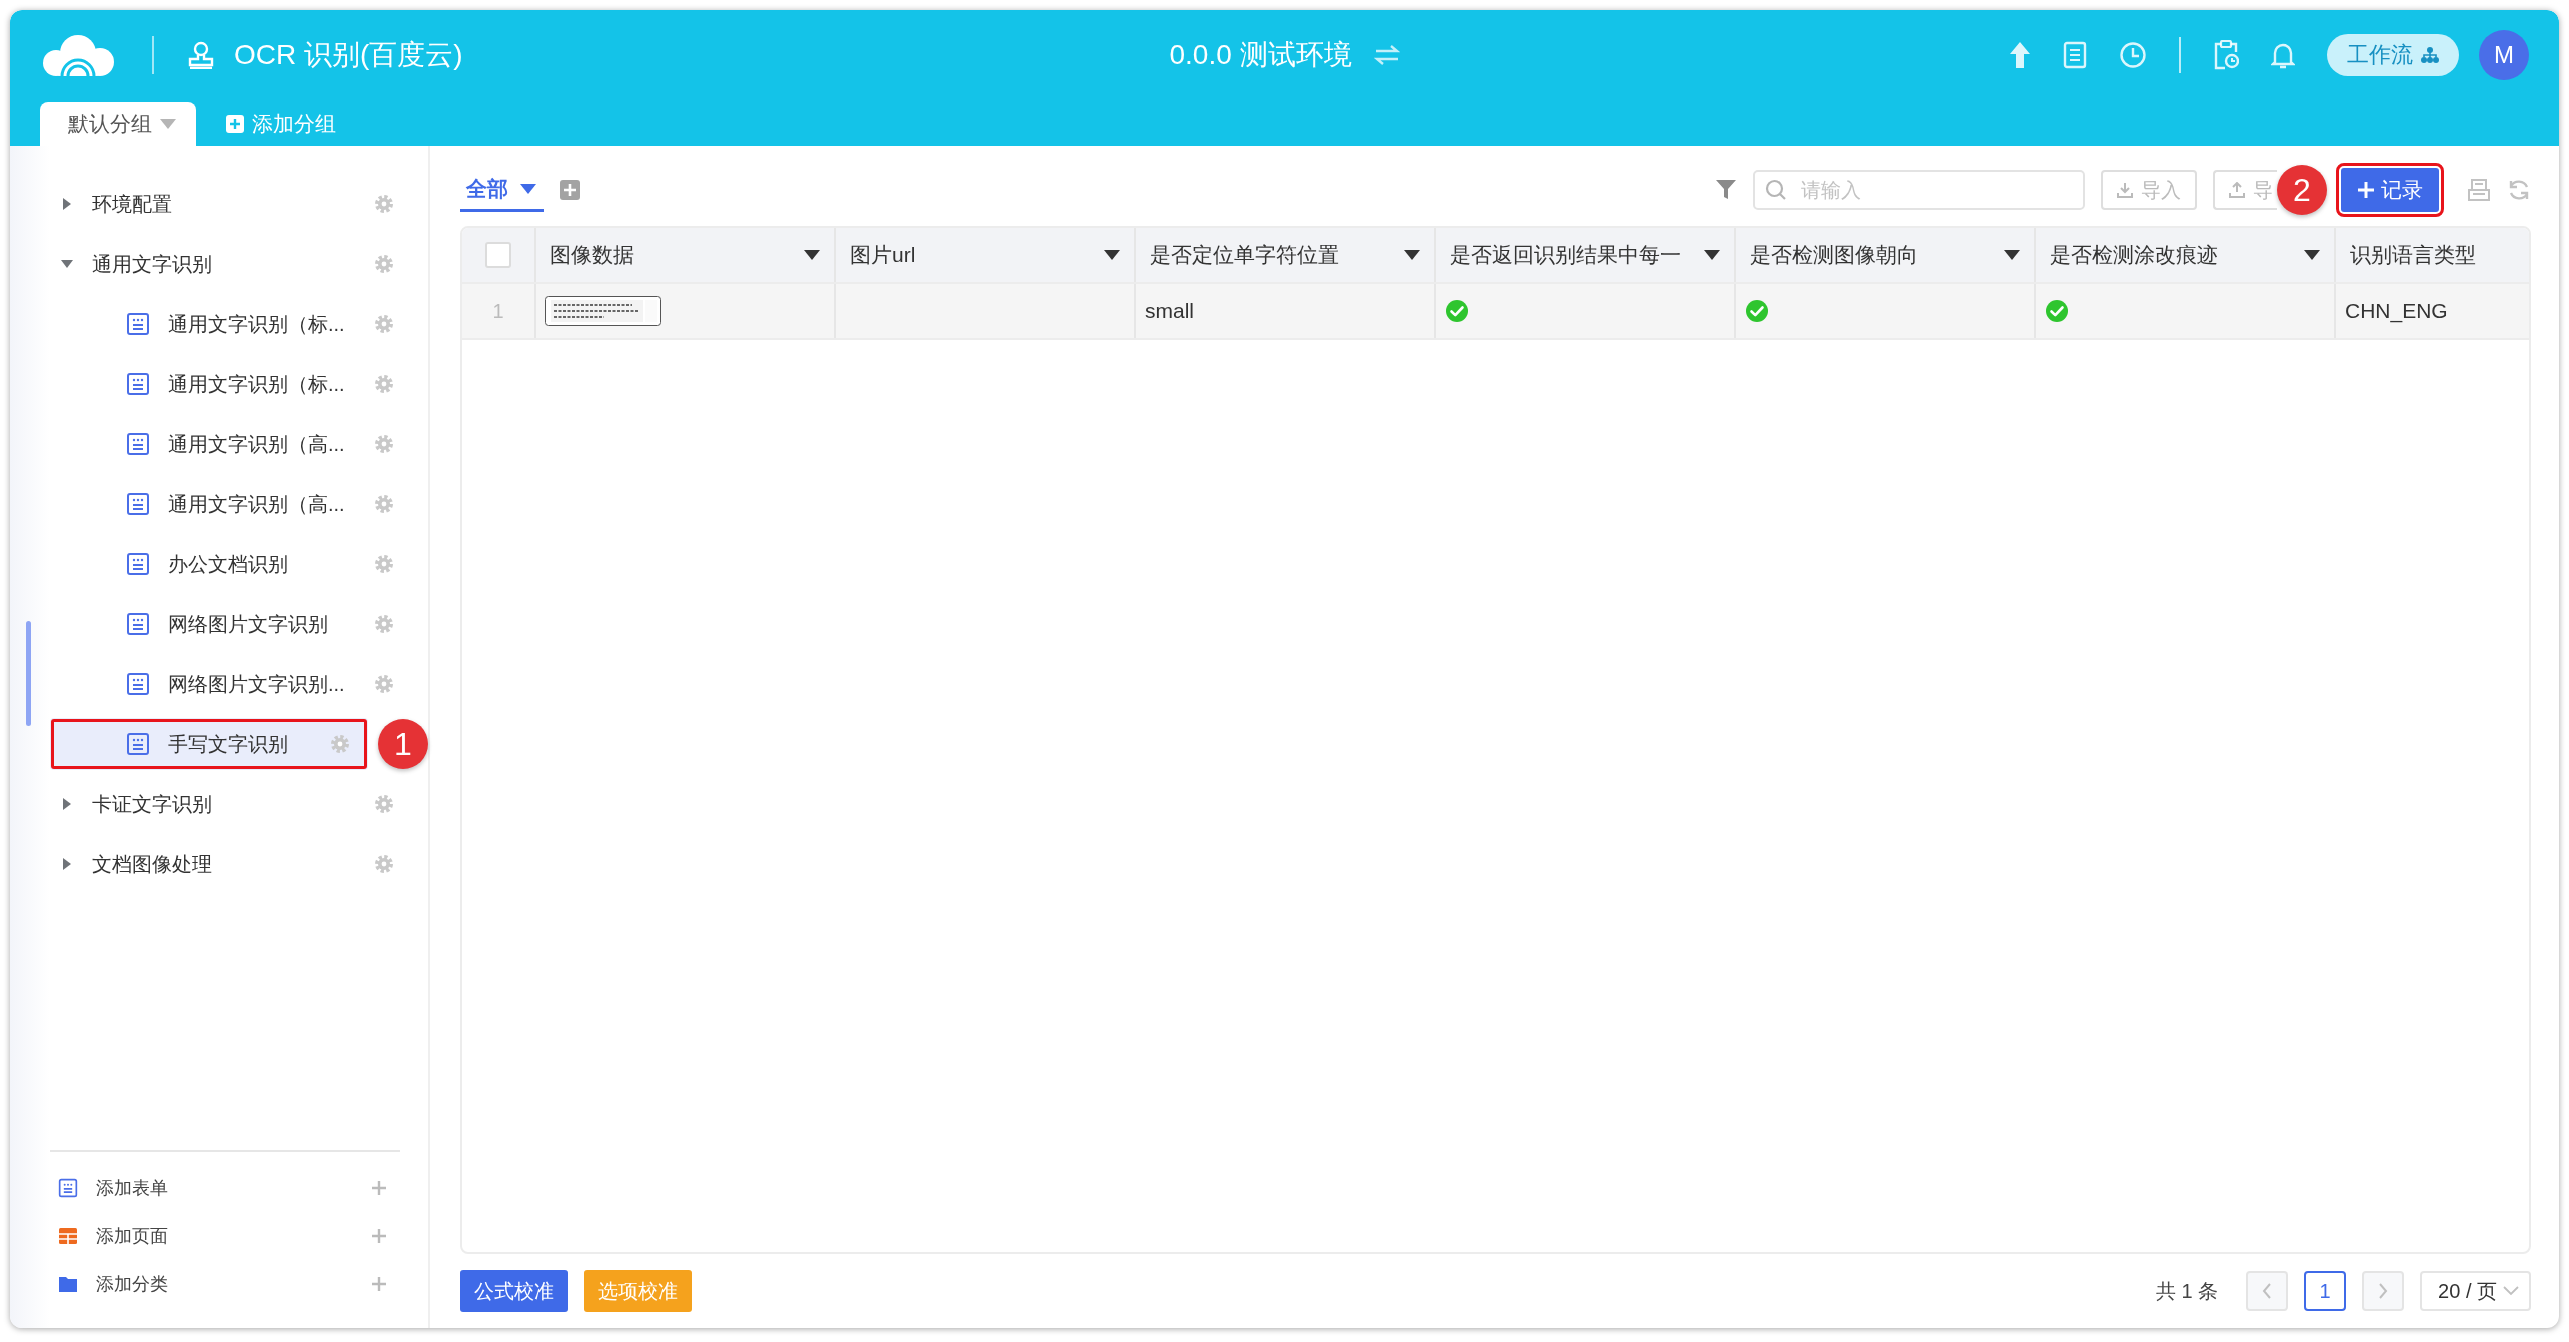  I want to click on form-item: 办公文档识别, so click(231, 564).